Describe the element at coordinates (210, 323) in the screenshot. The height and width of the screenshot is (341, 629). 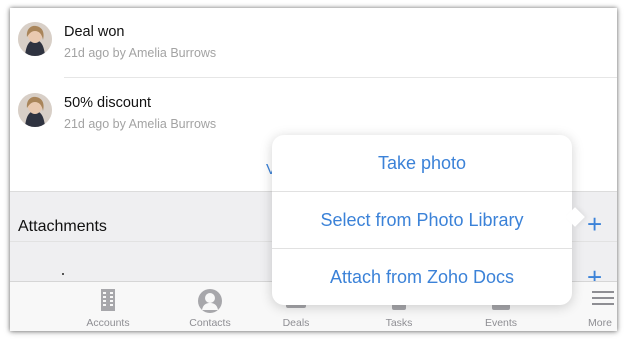
I see `tab-label: Contacts` at that location.